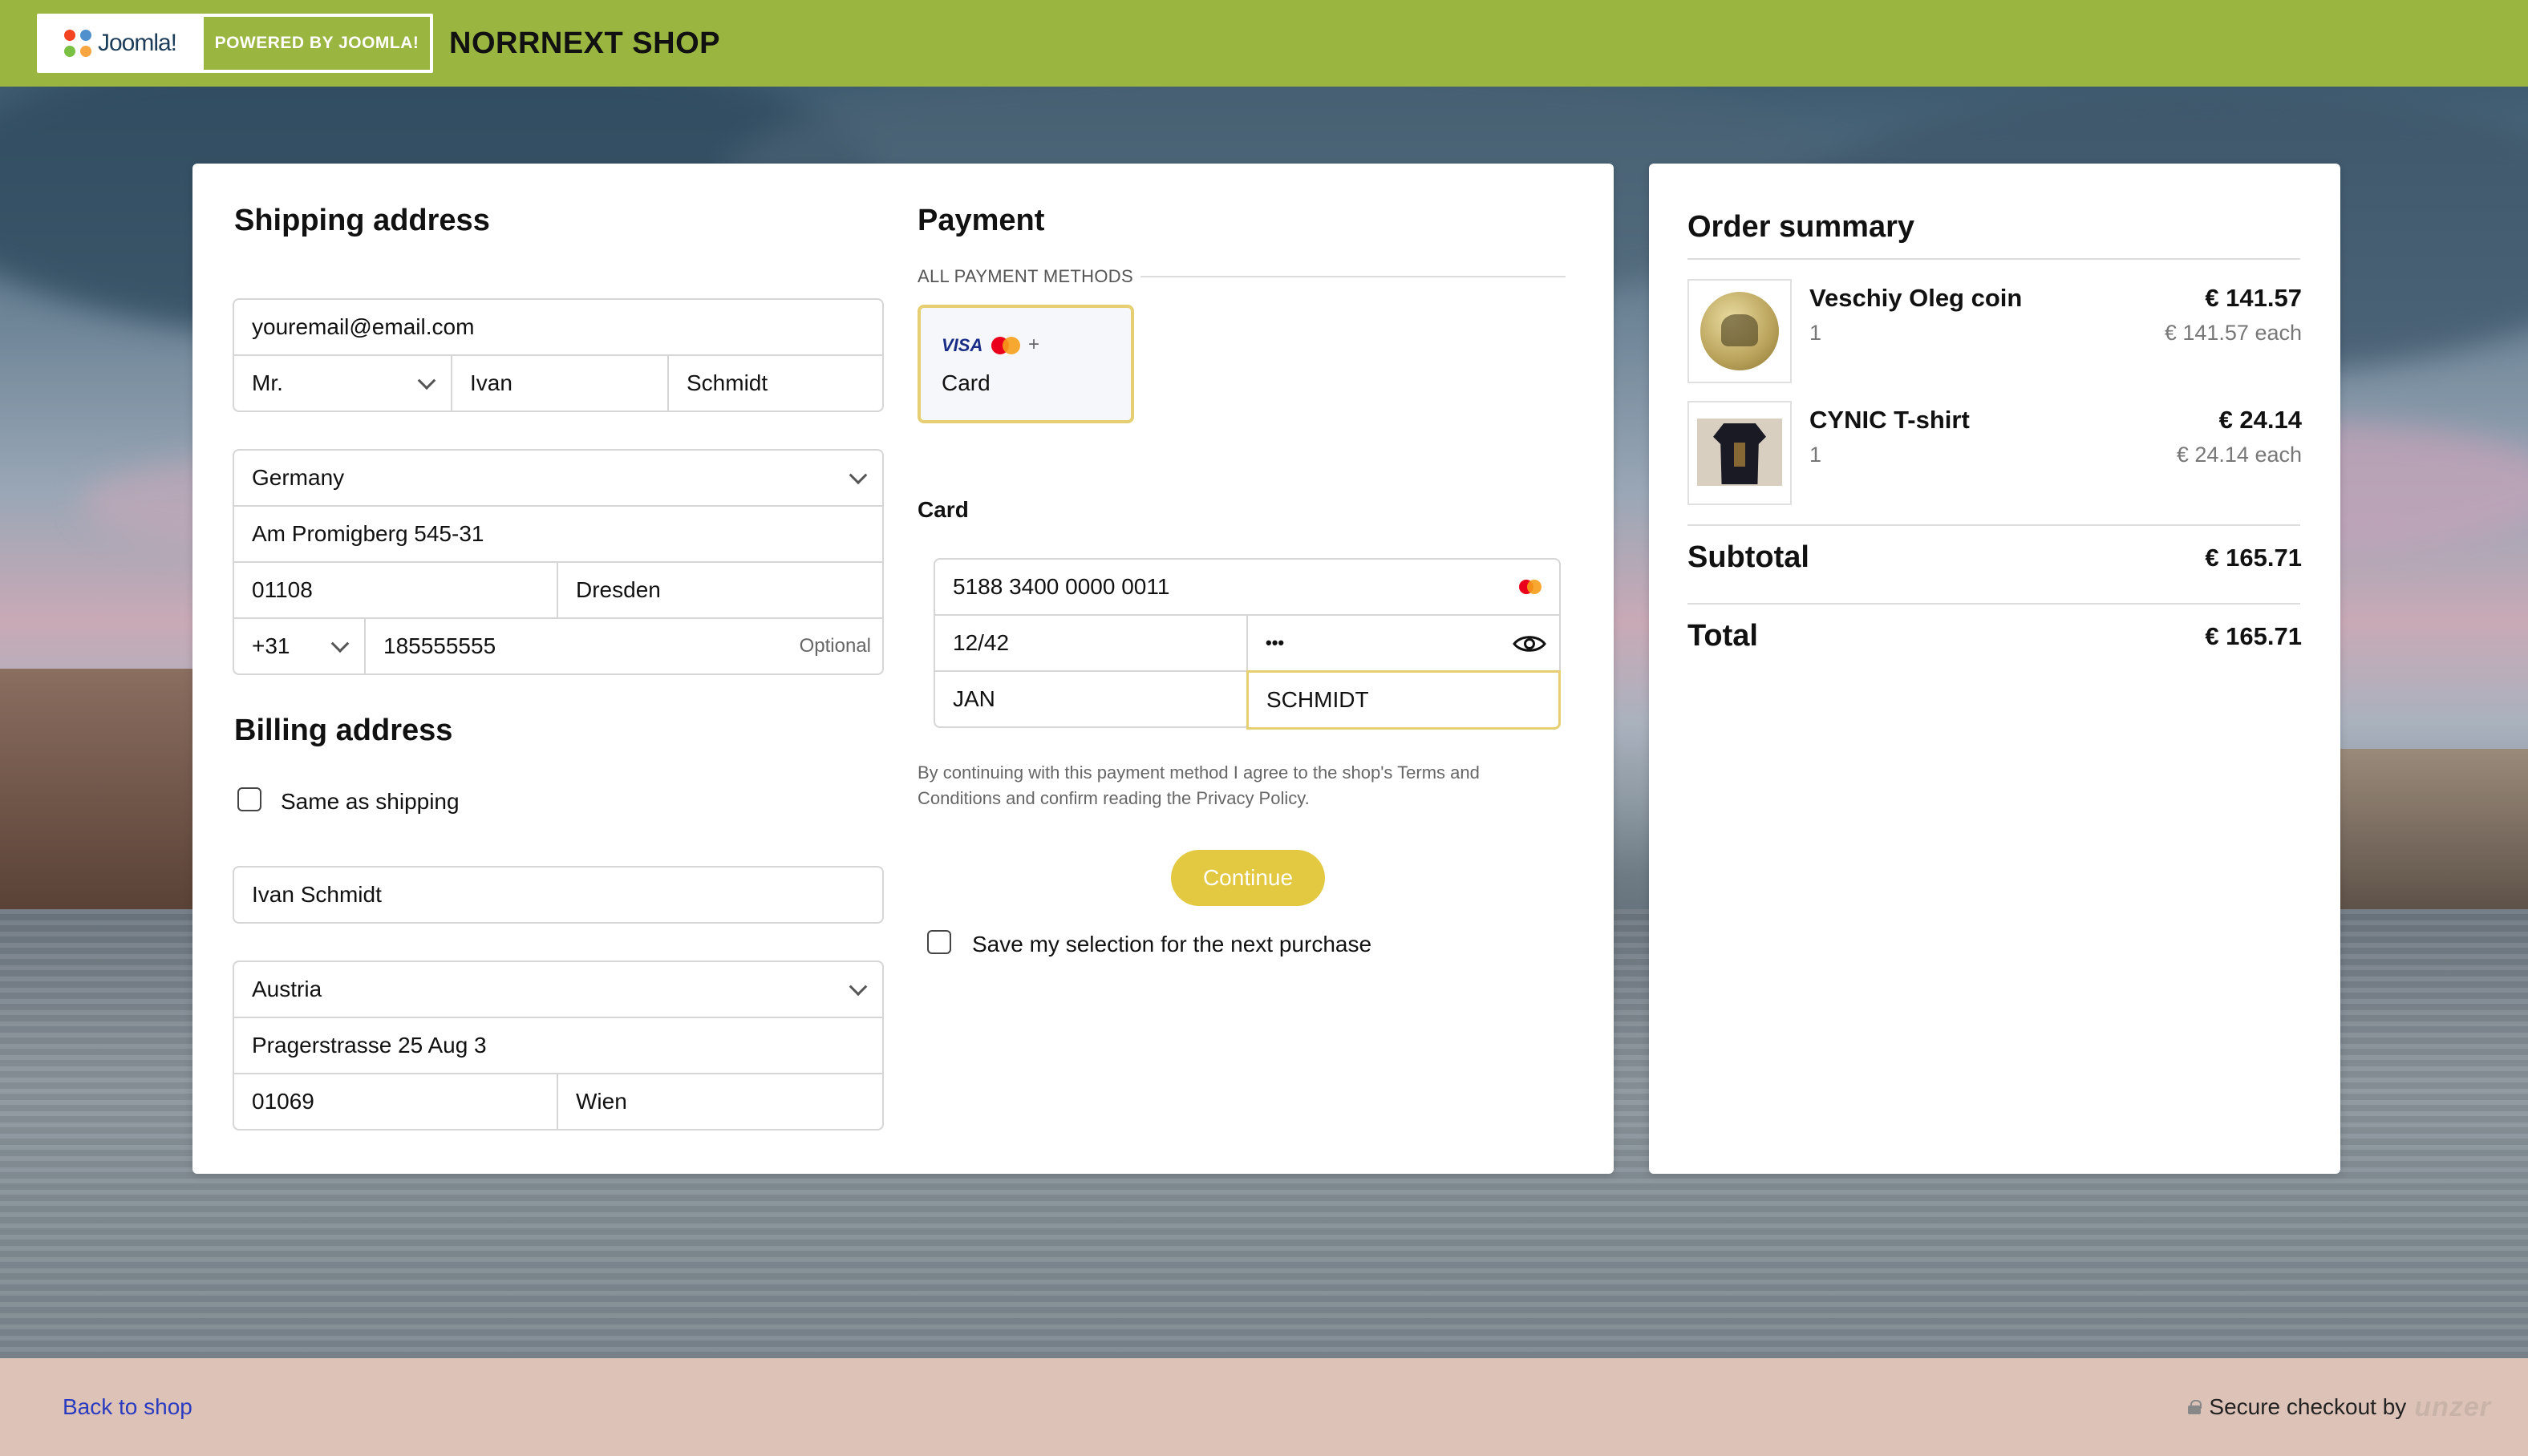  What do you see at coordinates (2260, 420) in the screenshot?
I see `product-price: € 24.14` at bounding box center [2260, 420].